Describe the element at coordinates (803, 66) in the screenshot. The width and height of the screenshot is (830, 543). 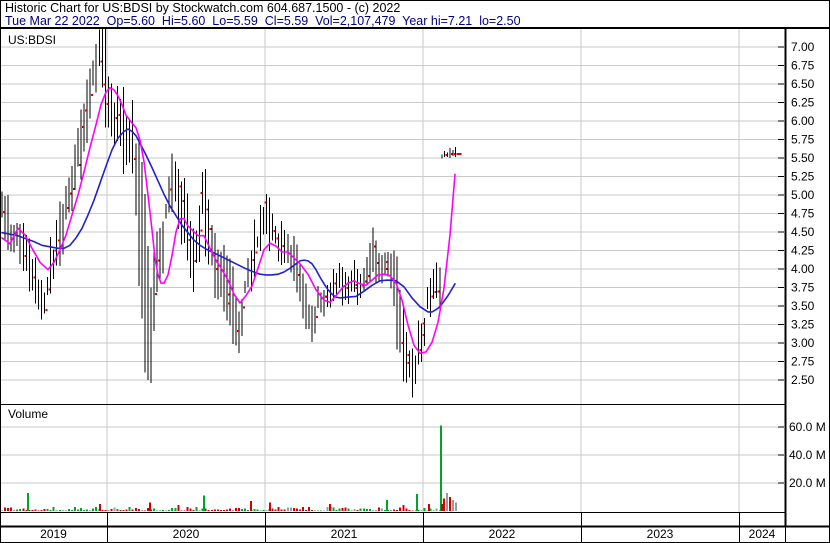
I see `svg-text: 6.75` at that location.